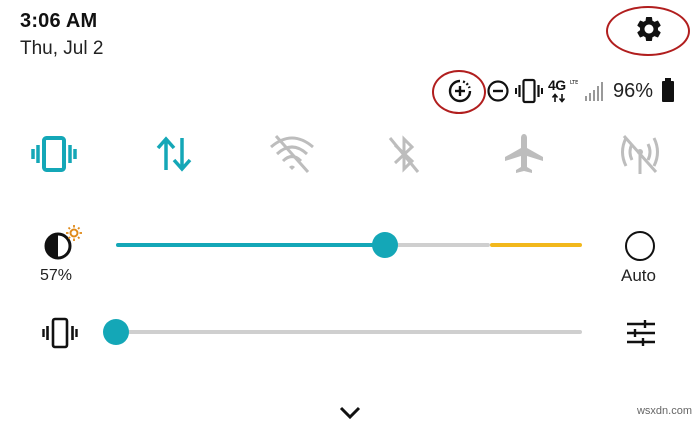 The height and width of the screenshot is (426, 700). Describe the element at coordinates (574, 83) in the screenshot. I see `svg-text: LTE` at that location.